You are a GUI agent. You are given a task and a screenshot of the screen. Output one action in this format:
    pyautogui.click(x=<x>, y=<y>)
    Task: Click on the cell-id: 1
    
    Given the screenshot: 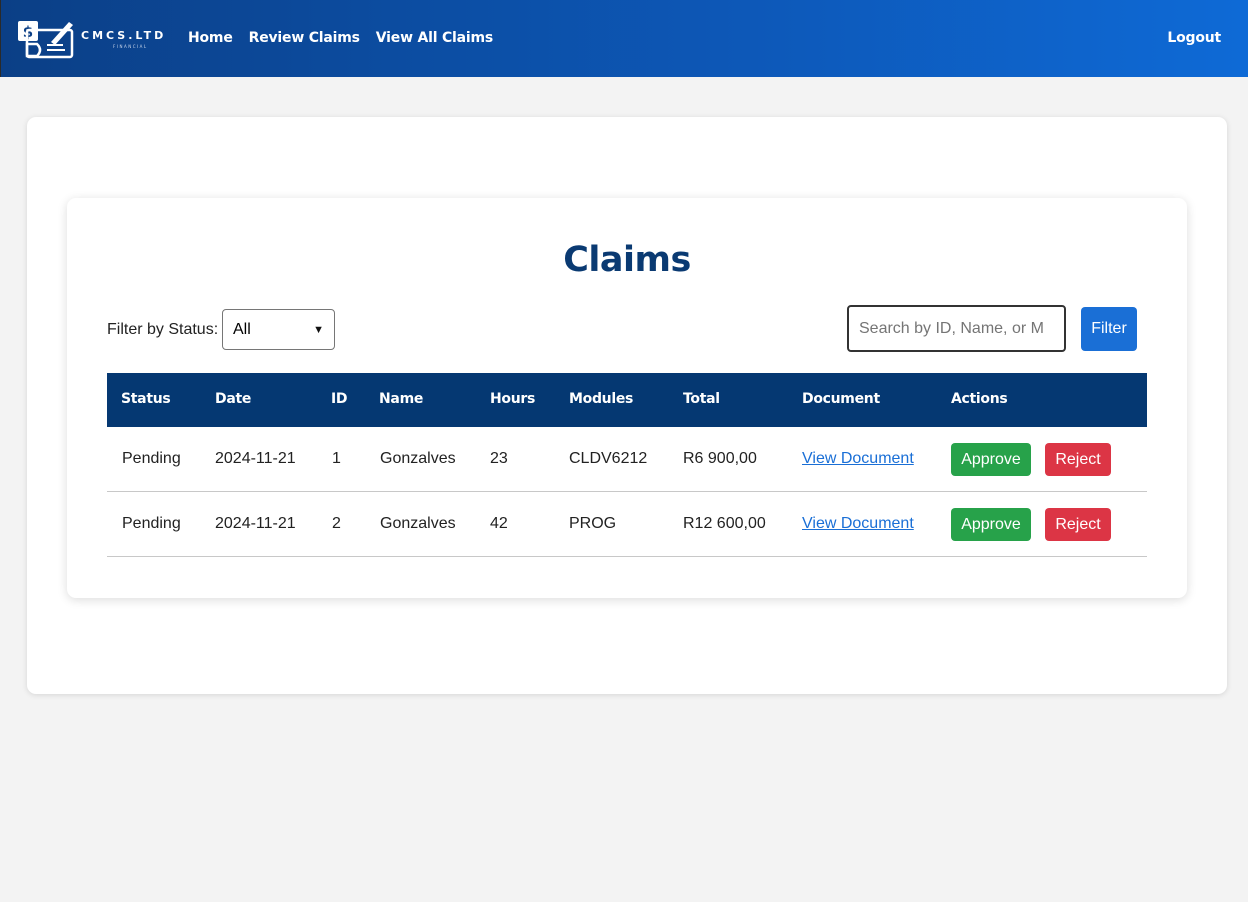 What is the action you would take?
    pyautogui.click(x=336, y=458)
    